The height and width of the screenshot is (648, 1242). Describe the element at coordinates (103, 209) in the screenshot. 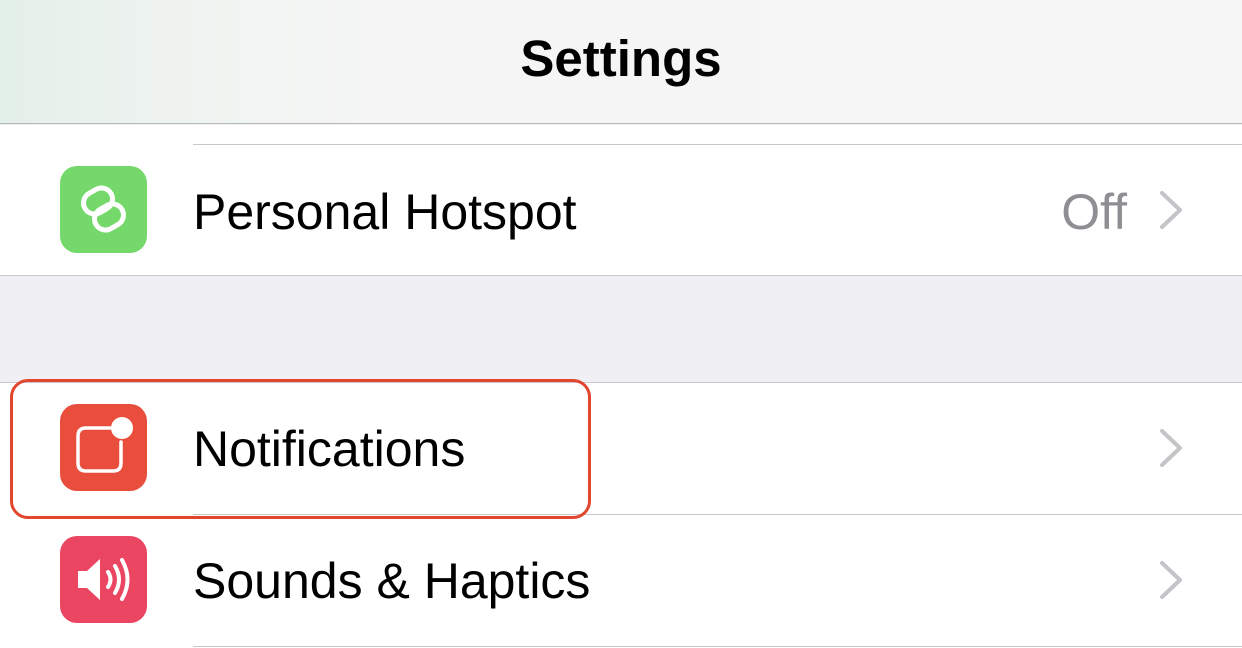

I see `personal-hotspot-icon` at that location.